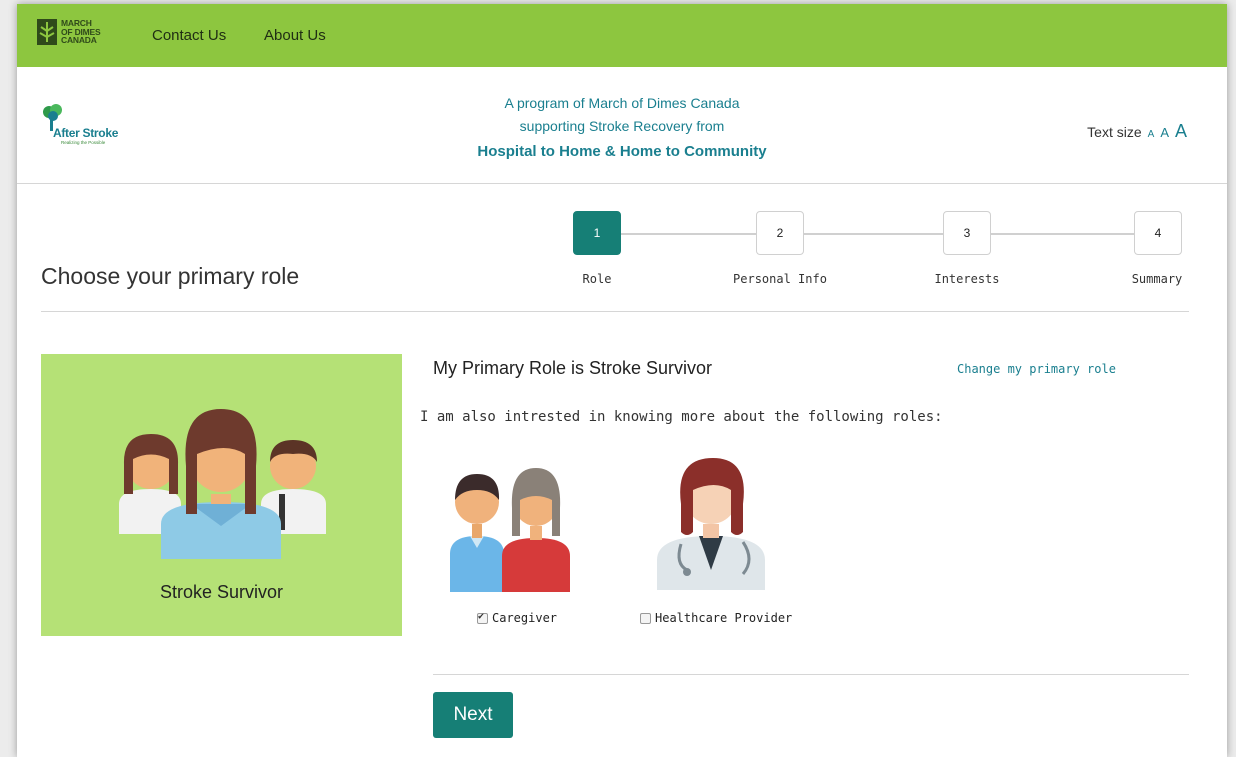 Image resolution: width=1236 pixels, height=757 pixels. What do you see at coordinates (482, 617) in the screenshot?
I see `caregiver-checkbox` at bounding box center [482, 617].